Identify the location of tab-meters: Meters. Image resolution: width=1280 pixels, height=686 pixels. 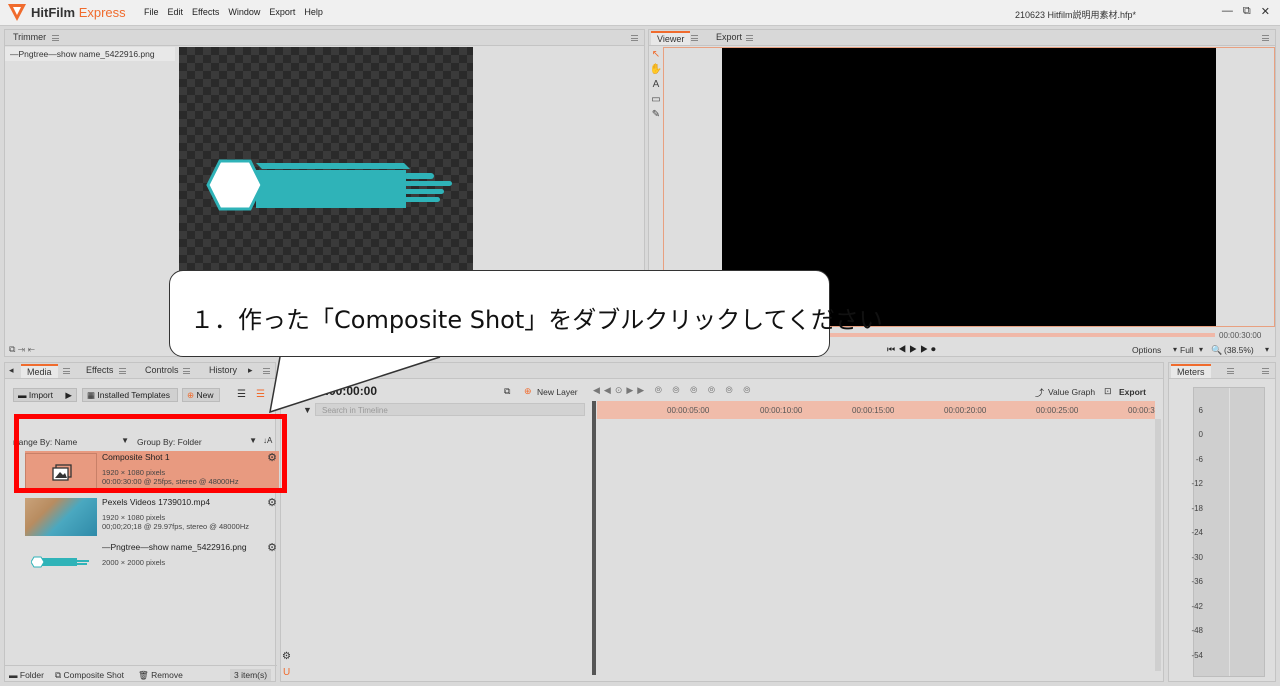
(1191, 371).